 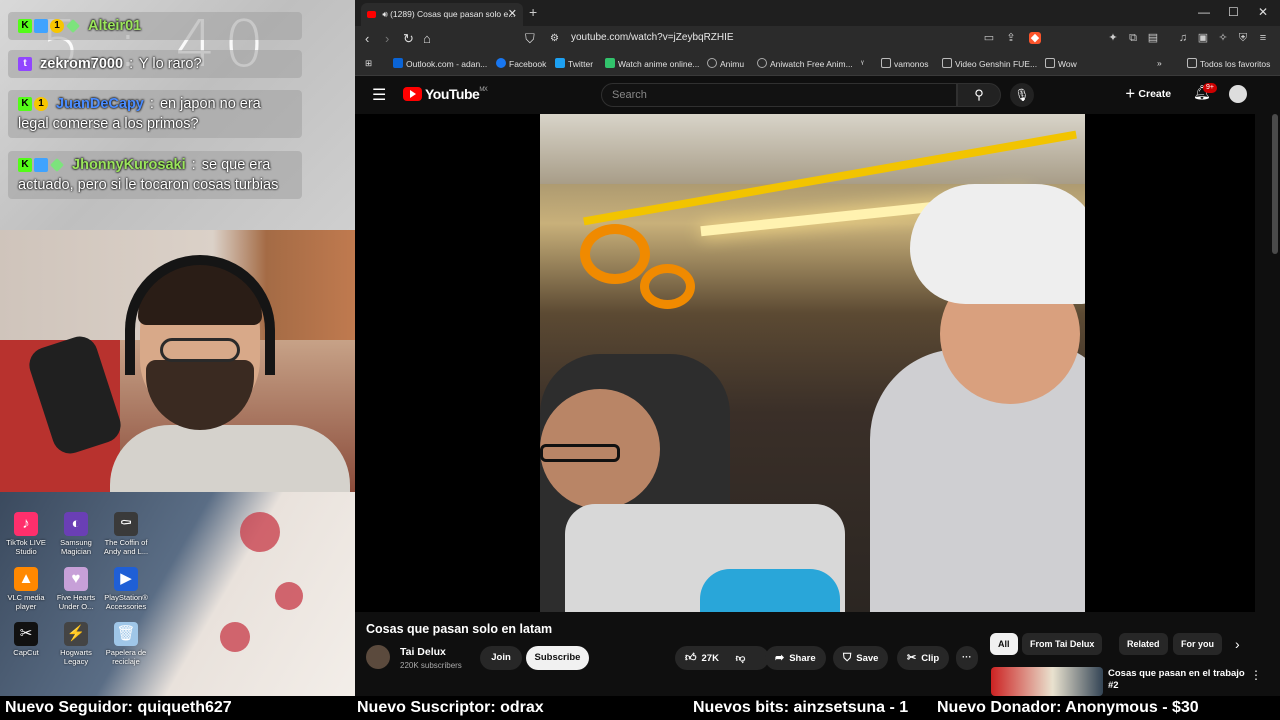 What do you see at coordinates (367, 39) in the screenshot?
I see `back-icon: ‹` at bounding box center [367, 39].